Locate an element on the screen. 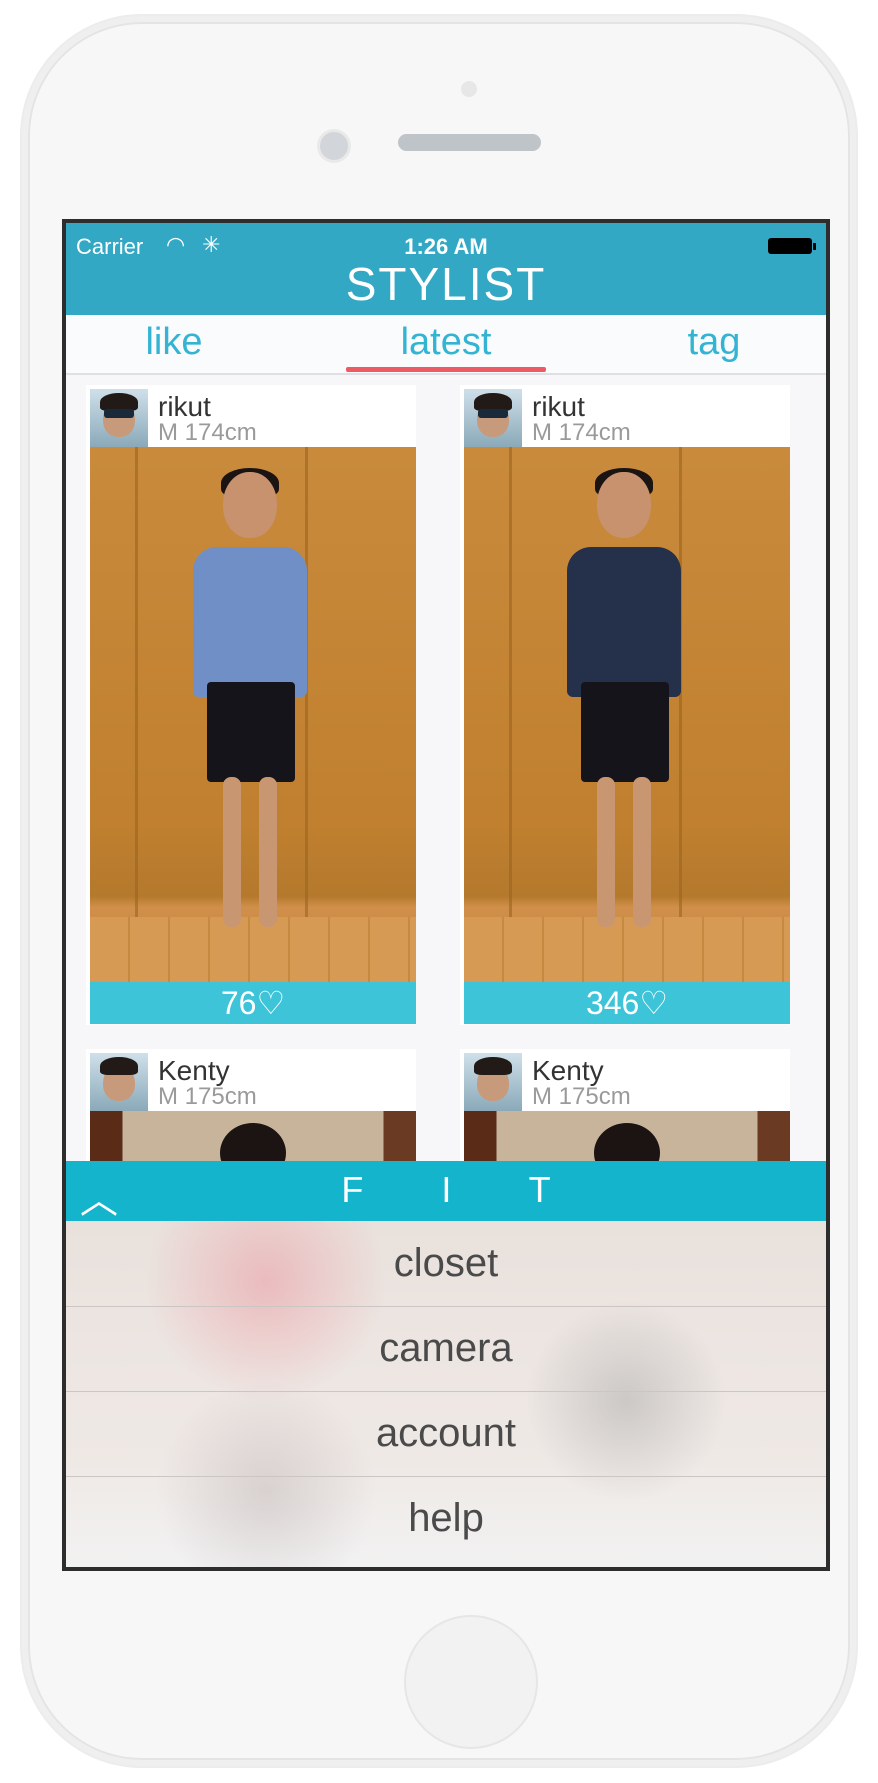 The image size is (878, 1783). navigation-bar: Carrier ◠ ✳ 1:26 AM STYLIST is located at coordinates (446, 269).